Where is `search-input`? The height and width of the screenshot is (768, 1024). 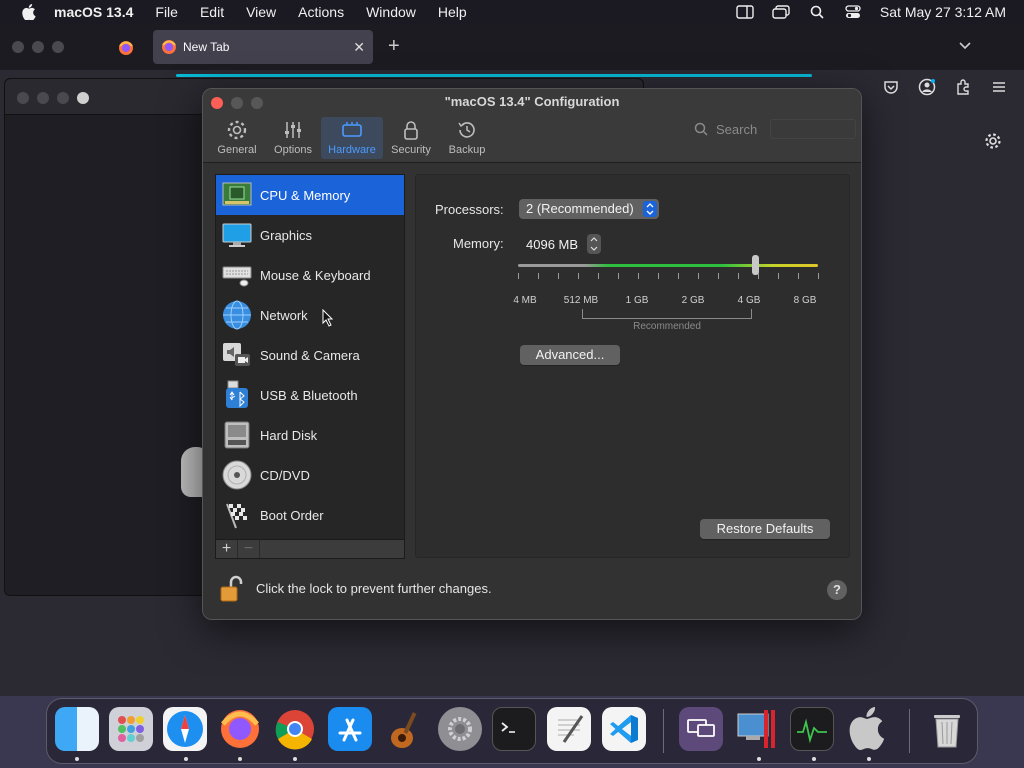
search-input is located at coordinates (813, 129).